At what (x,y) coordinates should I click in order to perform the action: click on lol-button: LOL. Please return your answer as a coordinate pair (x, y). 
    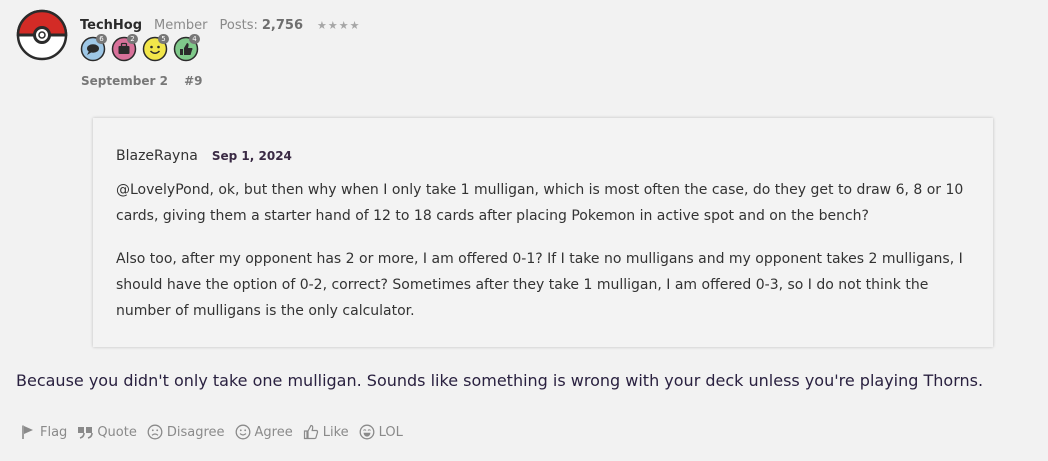
    Looking at the image, I should click on (381, 432).